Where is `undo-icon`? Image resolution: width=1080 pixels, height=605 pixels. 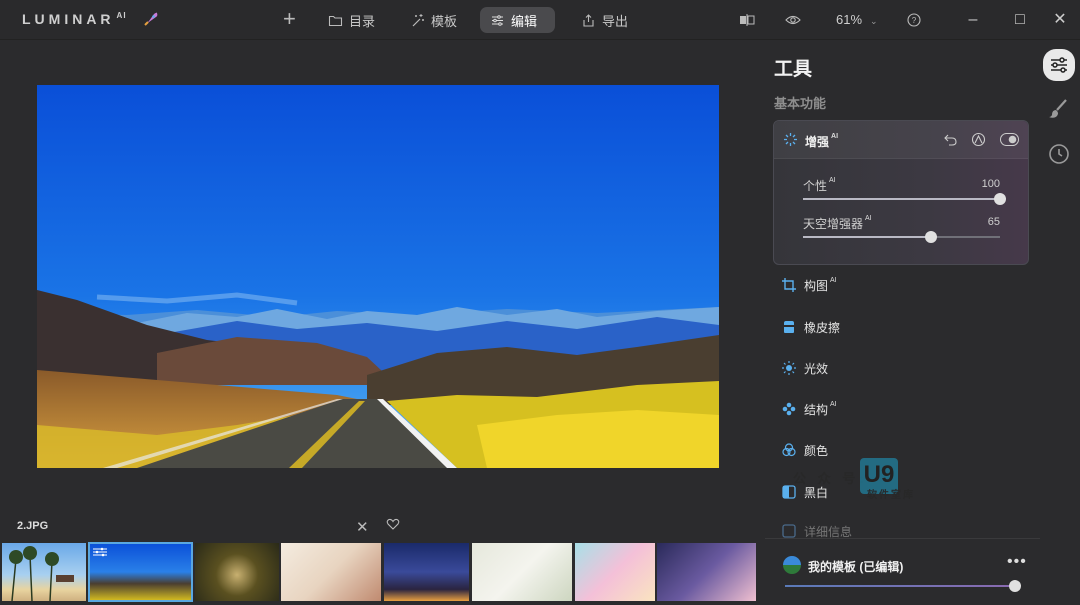
undo-icon is located at coordinates (950, 139).